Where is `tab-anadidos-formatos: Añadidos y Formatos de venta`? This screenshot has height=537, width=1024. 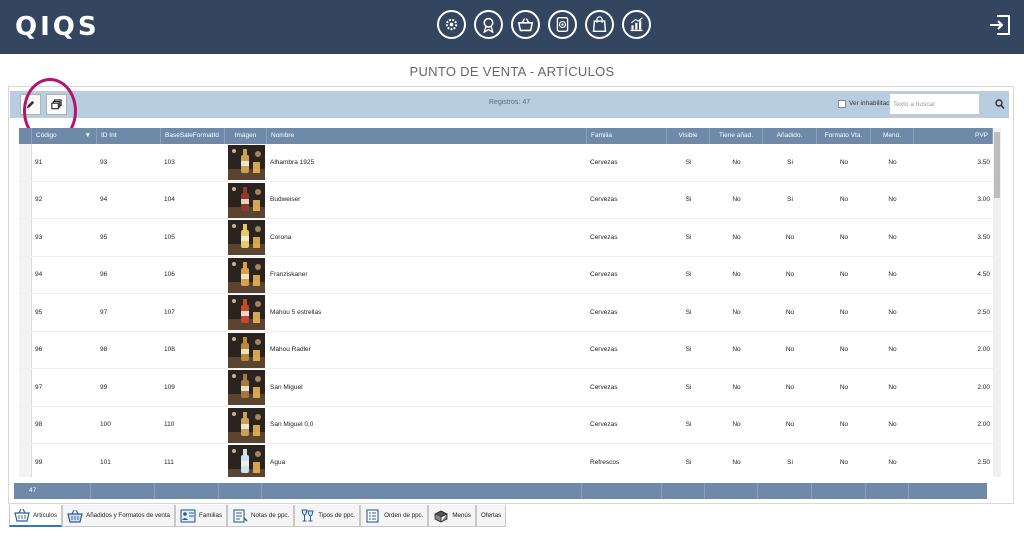
tab-anadidos-formatos: Añadidos y Formatos de venta is located at coordinates (118, 516).